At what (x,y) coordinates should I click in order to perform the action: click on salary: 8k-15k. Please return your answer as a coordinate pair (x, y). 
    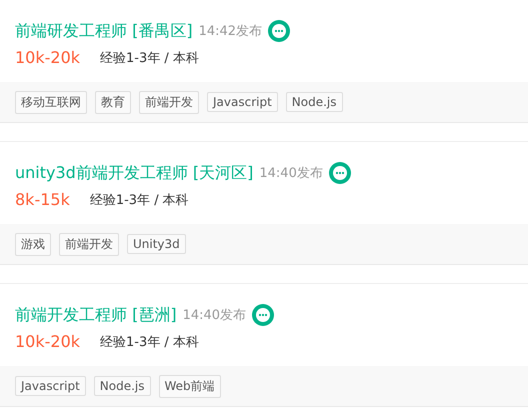
    Looking at the image, I should click on (42, 199).